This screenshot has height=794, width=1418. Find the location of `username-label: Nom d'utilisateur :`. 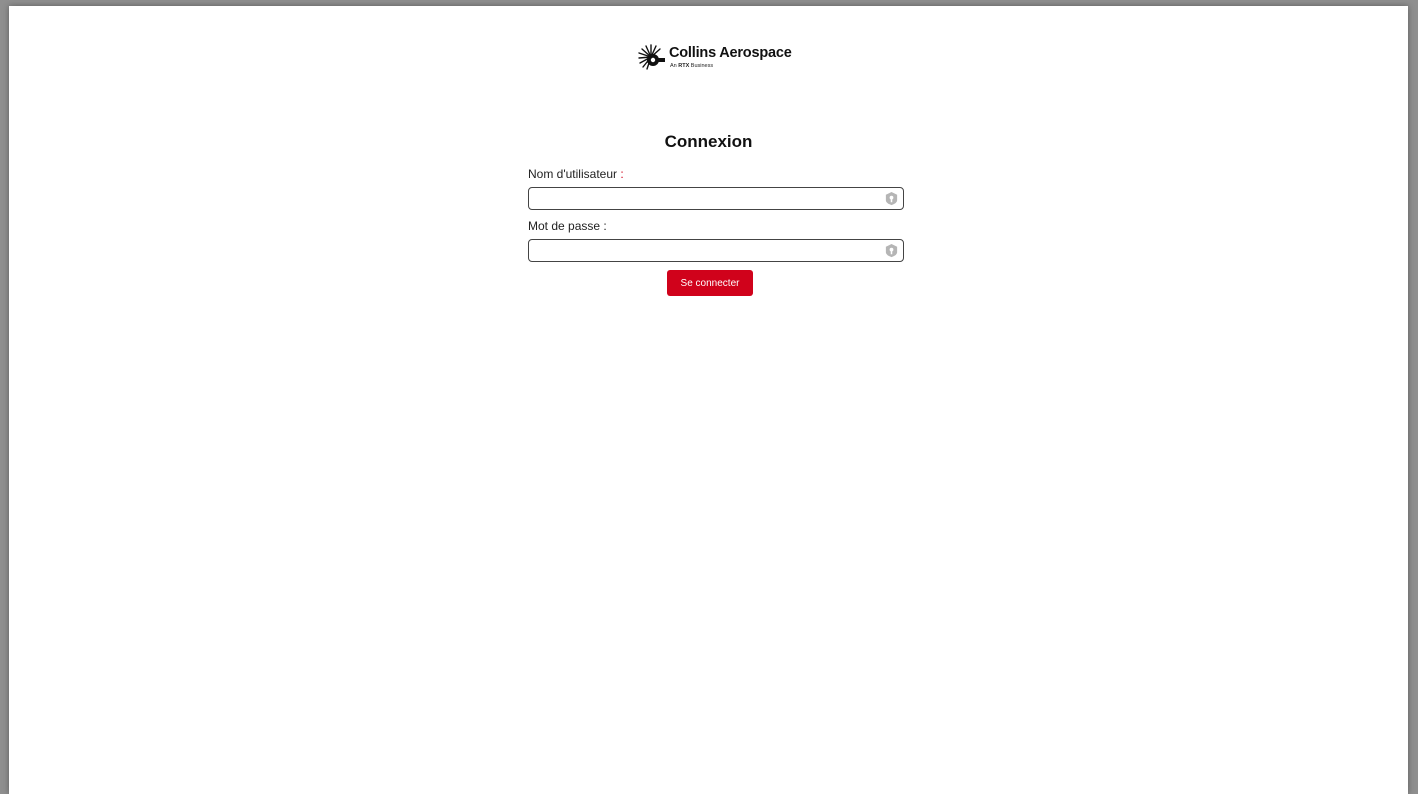

username-label: Nom d'utilisateur : is located at coordinates (576, 174).